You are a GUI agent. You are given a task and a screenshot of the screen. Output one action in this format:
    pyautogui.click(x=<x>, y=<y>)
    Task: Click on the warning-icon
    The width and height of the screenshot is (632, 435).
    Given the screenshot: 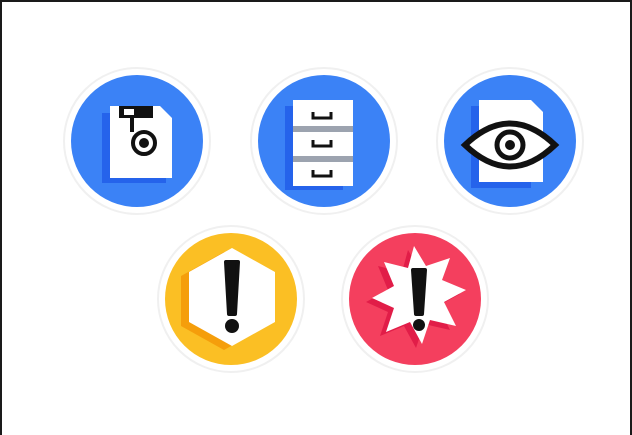 What is the action you would take?
    pyautogui.click(x=231, y=299)
    